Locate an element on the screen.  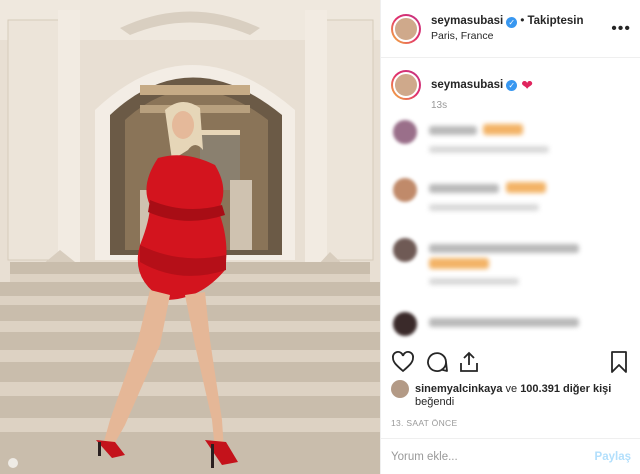
caption: seymasubasi ✓ ❤ is located at coordinates (462, 85).